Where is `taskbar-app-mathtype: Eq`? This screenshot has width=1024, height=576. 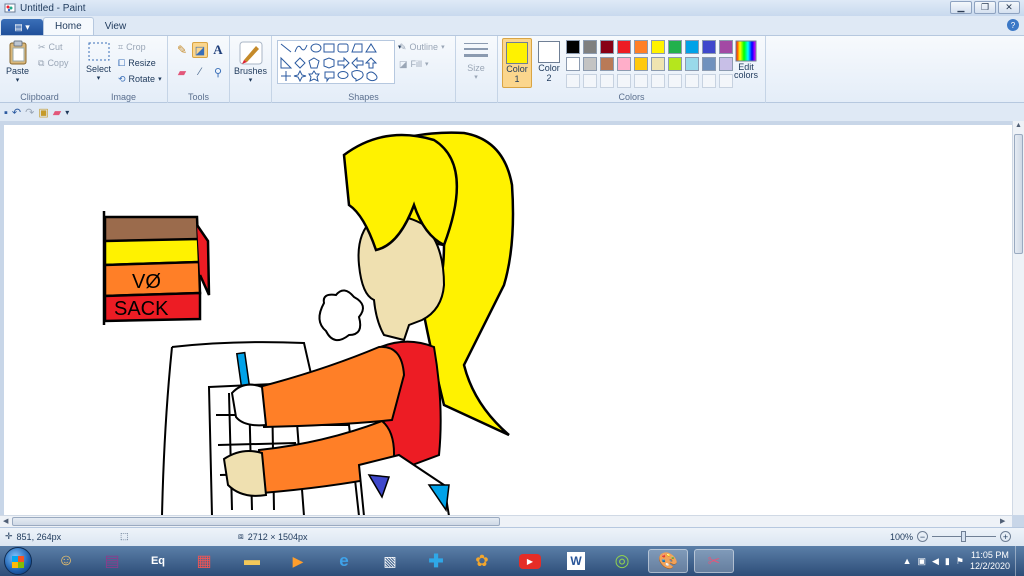 taskbar-app-mathtype: Eq is located at coordinates (158, 561).